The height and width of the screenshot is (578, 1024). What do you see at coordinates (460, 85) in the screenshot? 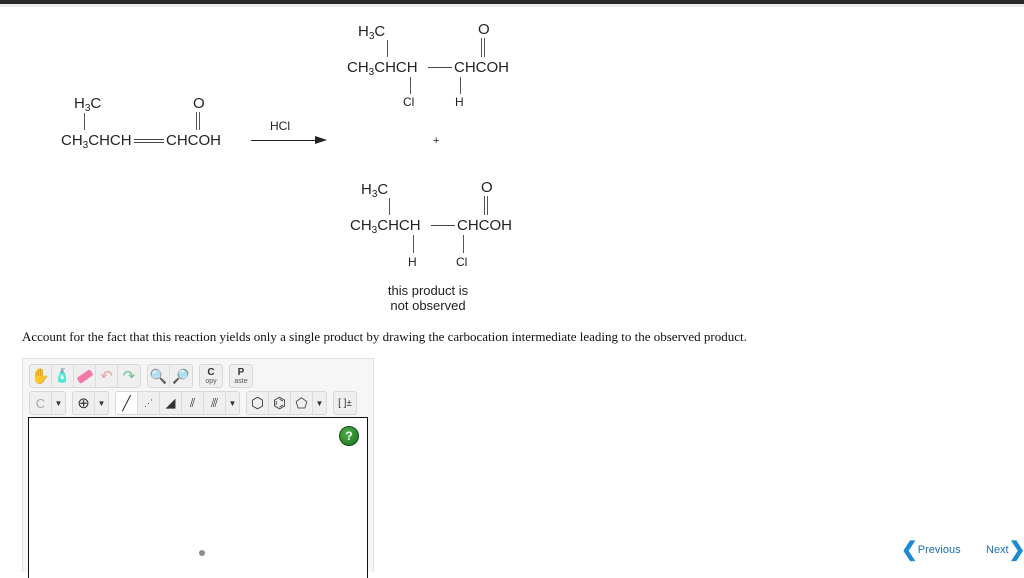
I see `observed-h-bond` at bounding box center [460, 85].